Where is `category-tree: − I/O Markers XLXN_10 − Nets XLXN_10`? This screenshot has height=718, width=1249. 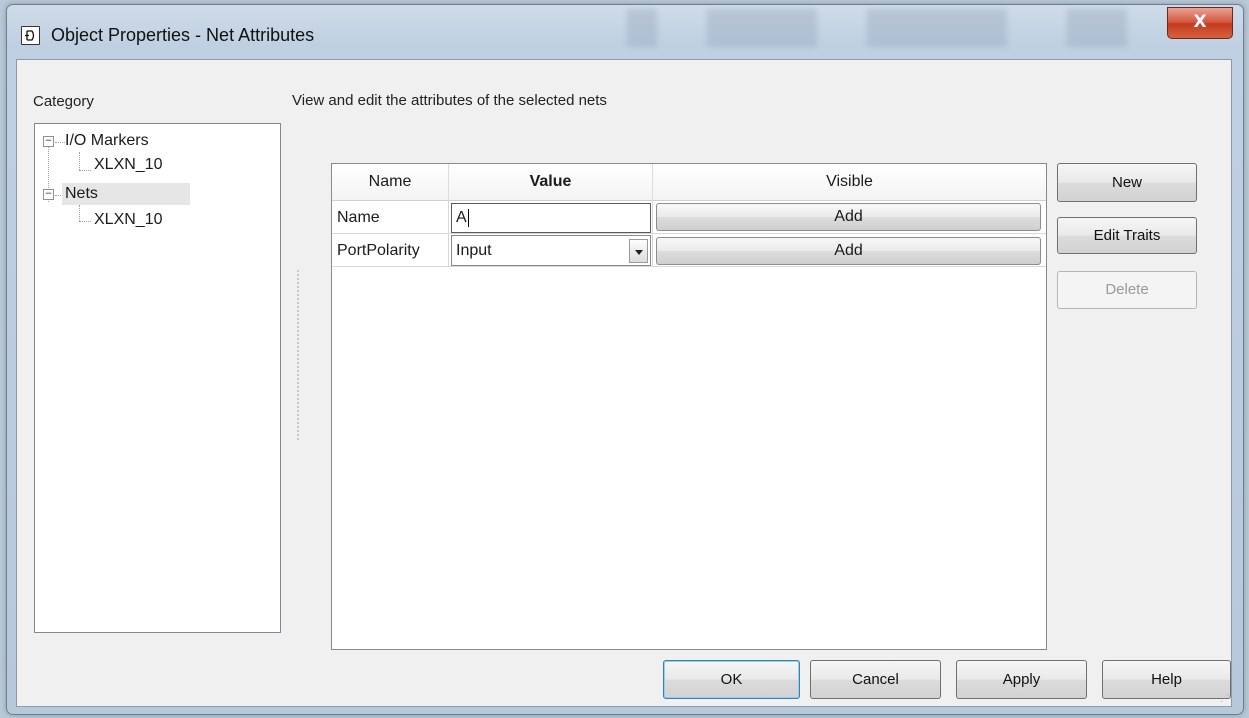 category-tree: − I/O Markers XLXN_10 − Nets XLXN_10 is located at coordinates (157, 378).